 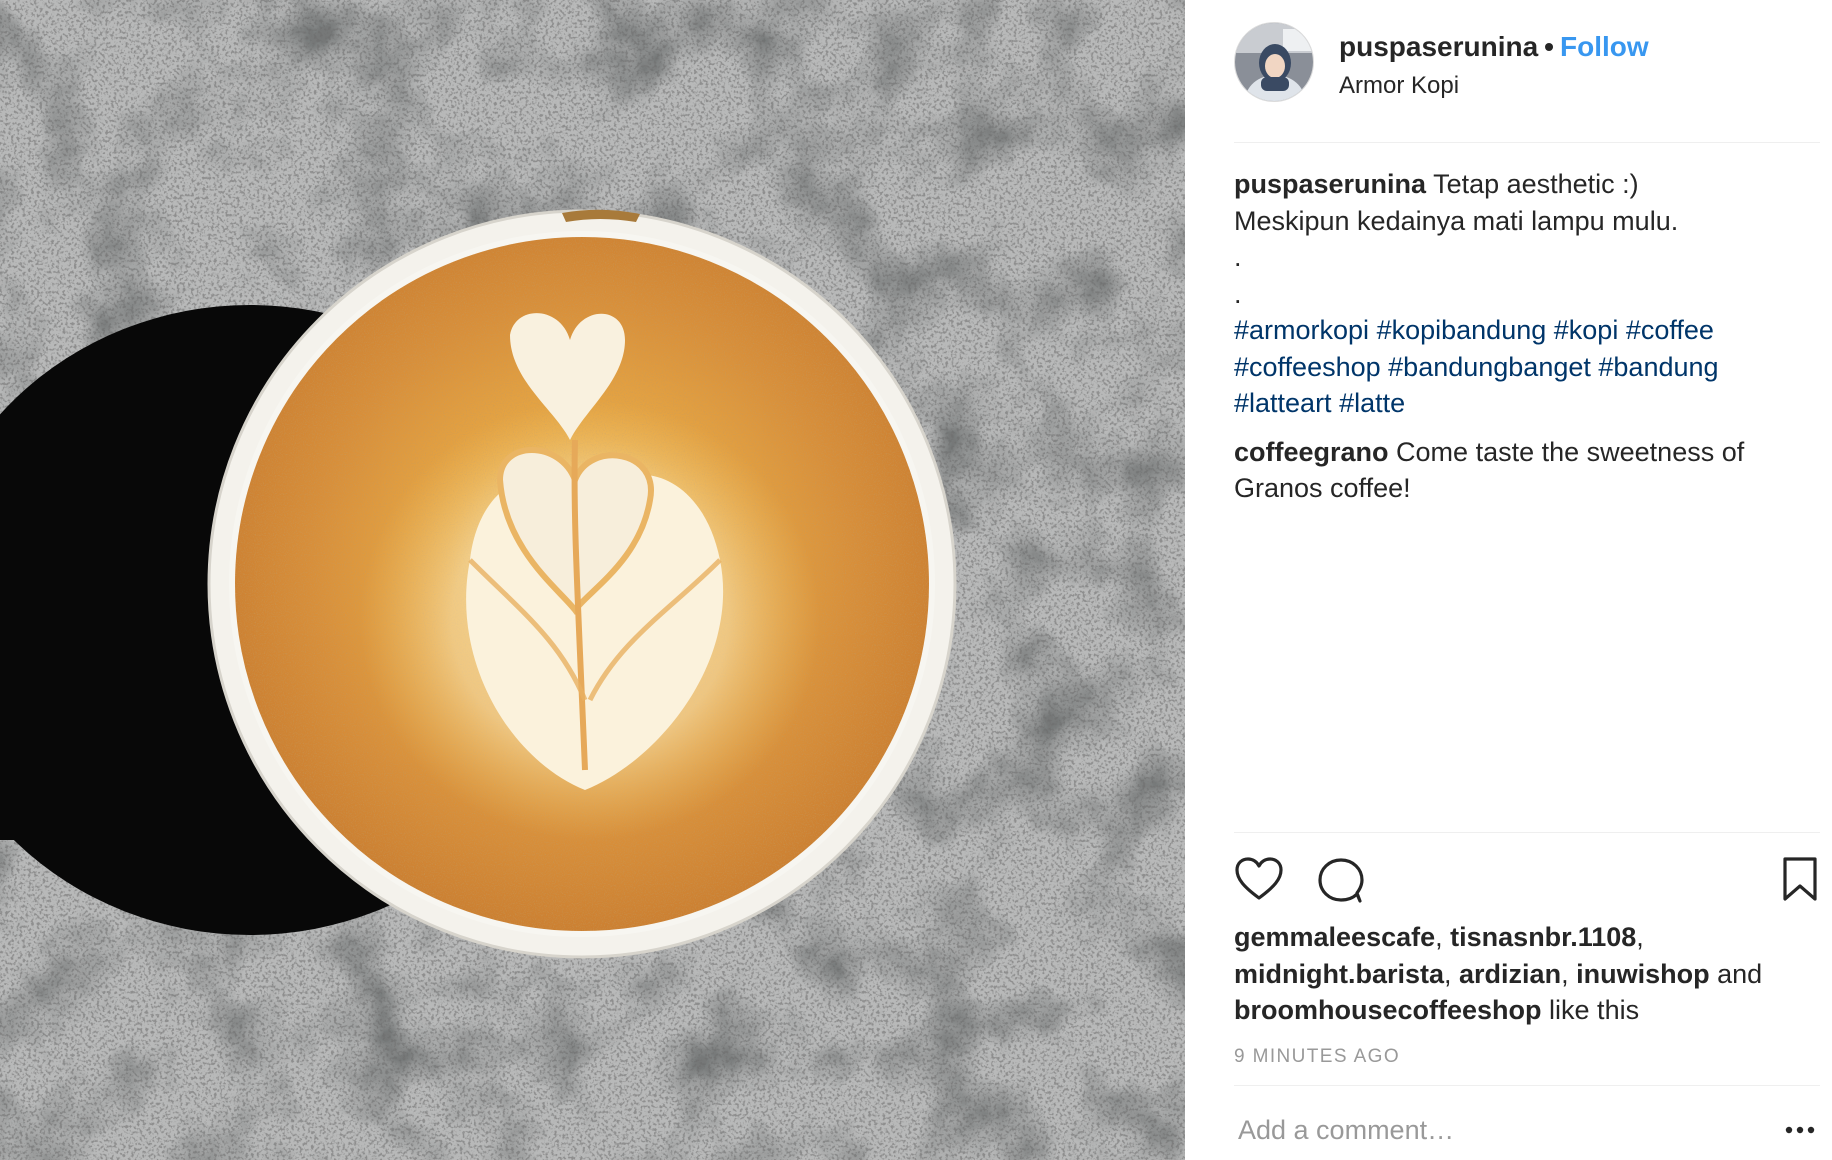 What do you see at coordinates (1438, 46) in the screenshot?
I see `header-username: puspaserunina` at bounding box center [1438, 46].